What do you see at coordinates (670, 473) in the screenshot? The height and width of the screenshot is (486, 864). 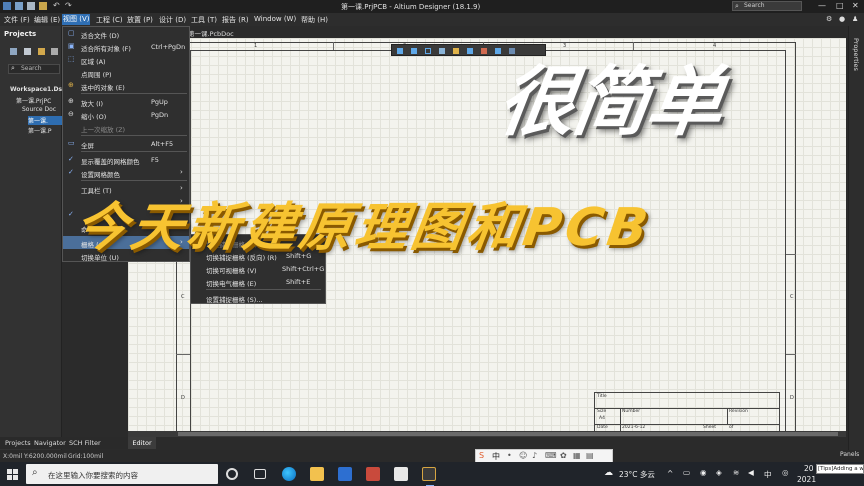 I see `tray-chevron-icon: ^` at bounding box center [670, 473].